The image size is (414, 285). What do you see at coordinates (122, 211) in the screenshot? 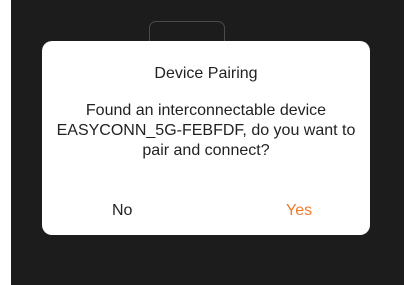
I see `no-button: No` at bounding box center [122, 211].